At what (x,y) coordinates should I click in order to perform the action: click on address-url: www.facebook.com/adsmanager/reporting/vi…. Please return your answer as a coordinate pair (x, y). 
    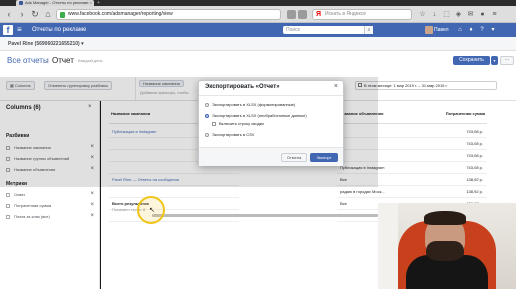
    Looking at the image, I should click on (120, 14).